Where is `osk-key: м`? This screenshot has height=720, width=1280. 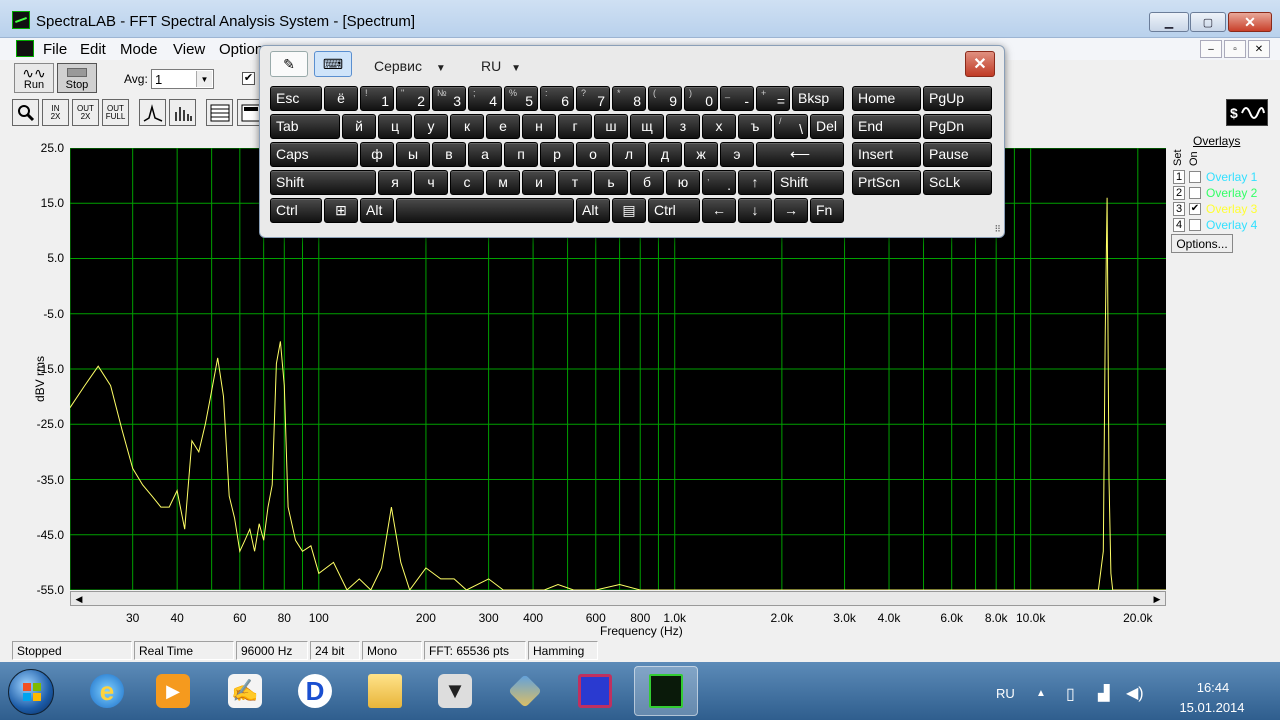 osk-key: м is located at coordinates (503, 182).